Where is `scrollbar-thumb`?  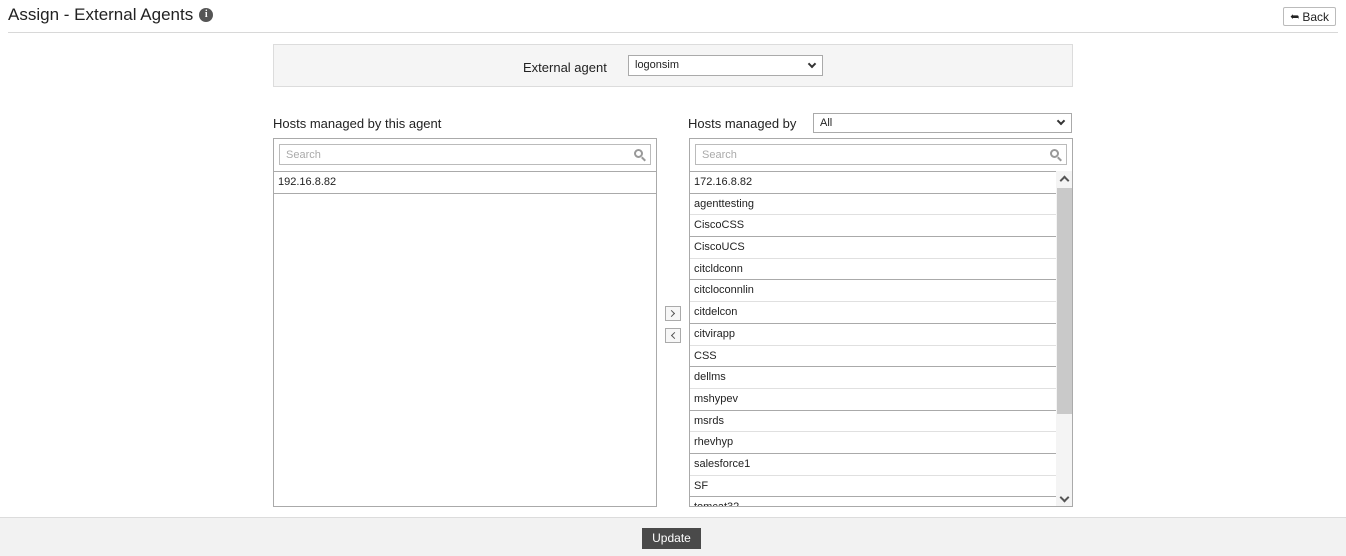
scrollbar-thumb is located at coordinates (1064, 301).